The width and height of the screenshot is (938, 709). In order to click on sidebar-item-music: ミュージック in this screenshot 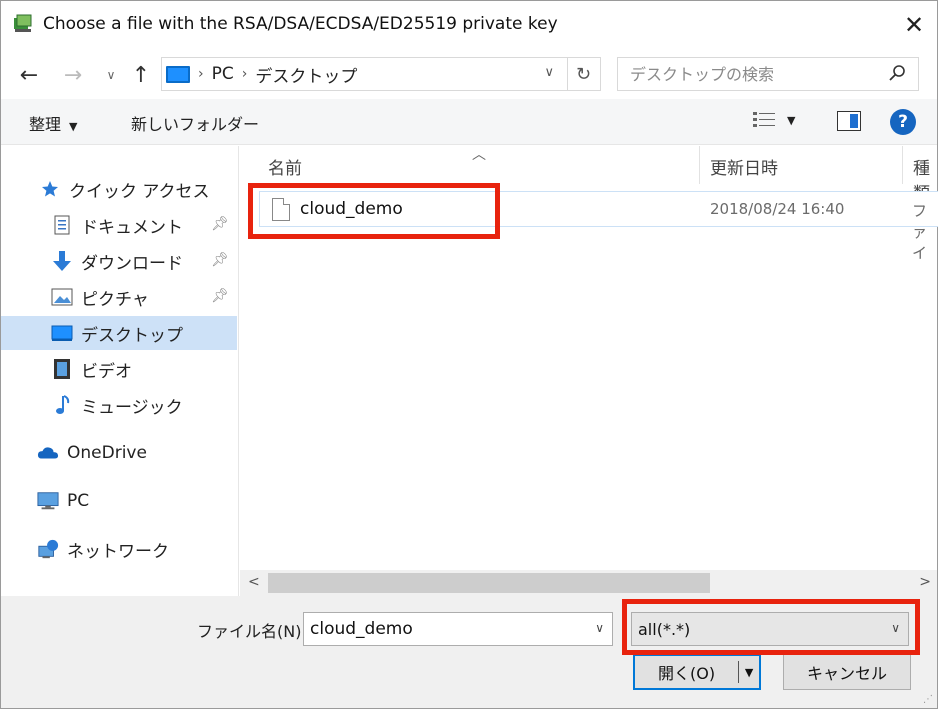, I will do `click(143, 405)`.